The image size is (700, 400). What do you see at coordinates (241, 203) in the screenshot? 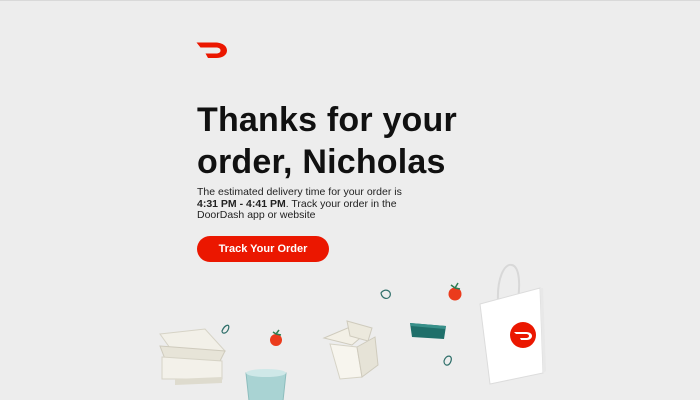
I see `delivery-time-window: 4:31 PM - 4:41 PM` at bounding box center [241, 203].